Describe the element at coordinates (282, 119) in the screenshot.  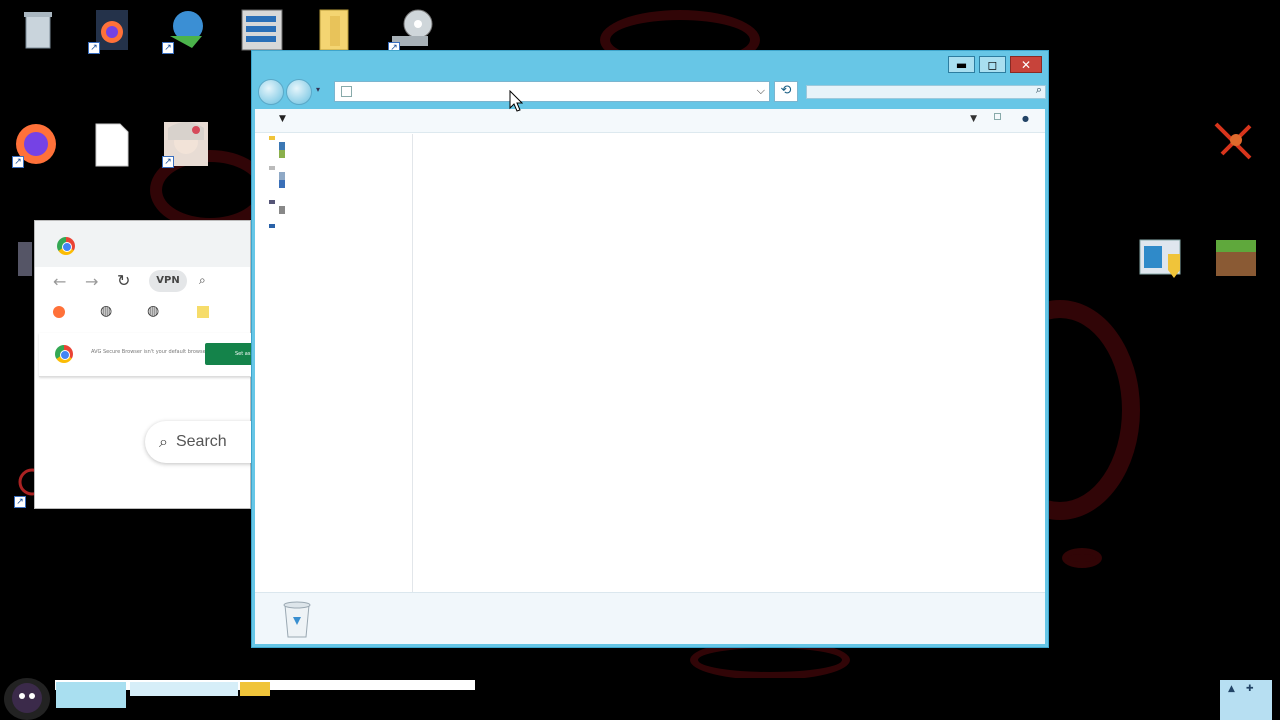
I see `organize-dropdown-icon: ▼` at that location.